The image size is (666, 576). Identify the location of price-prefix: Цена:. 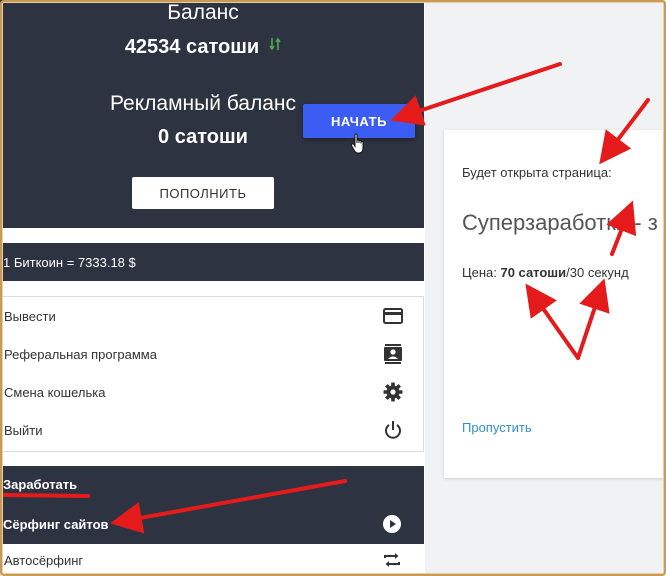
(481, 272).